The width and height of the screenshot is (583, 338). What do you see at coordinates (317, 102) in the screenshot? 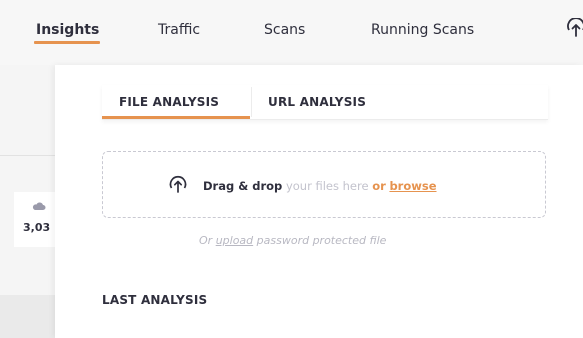
I see `tab-url-analysis: URL ANALYSIS` at bounding box center [317, 102].